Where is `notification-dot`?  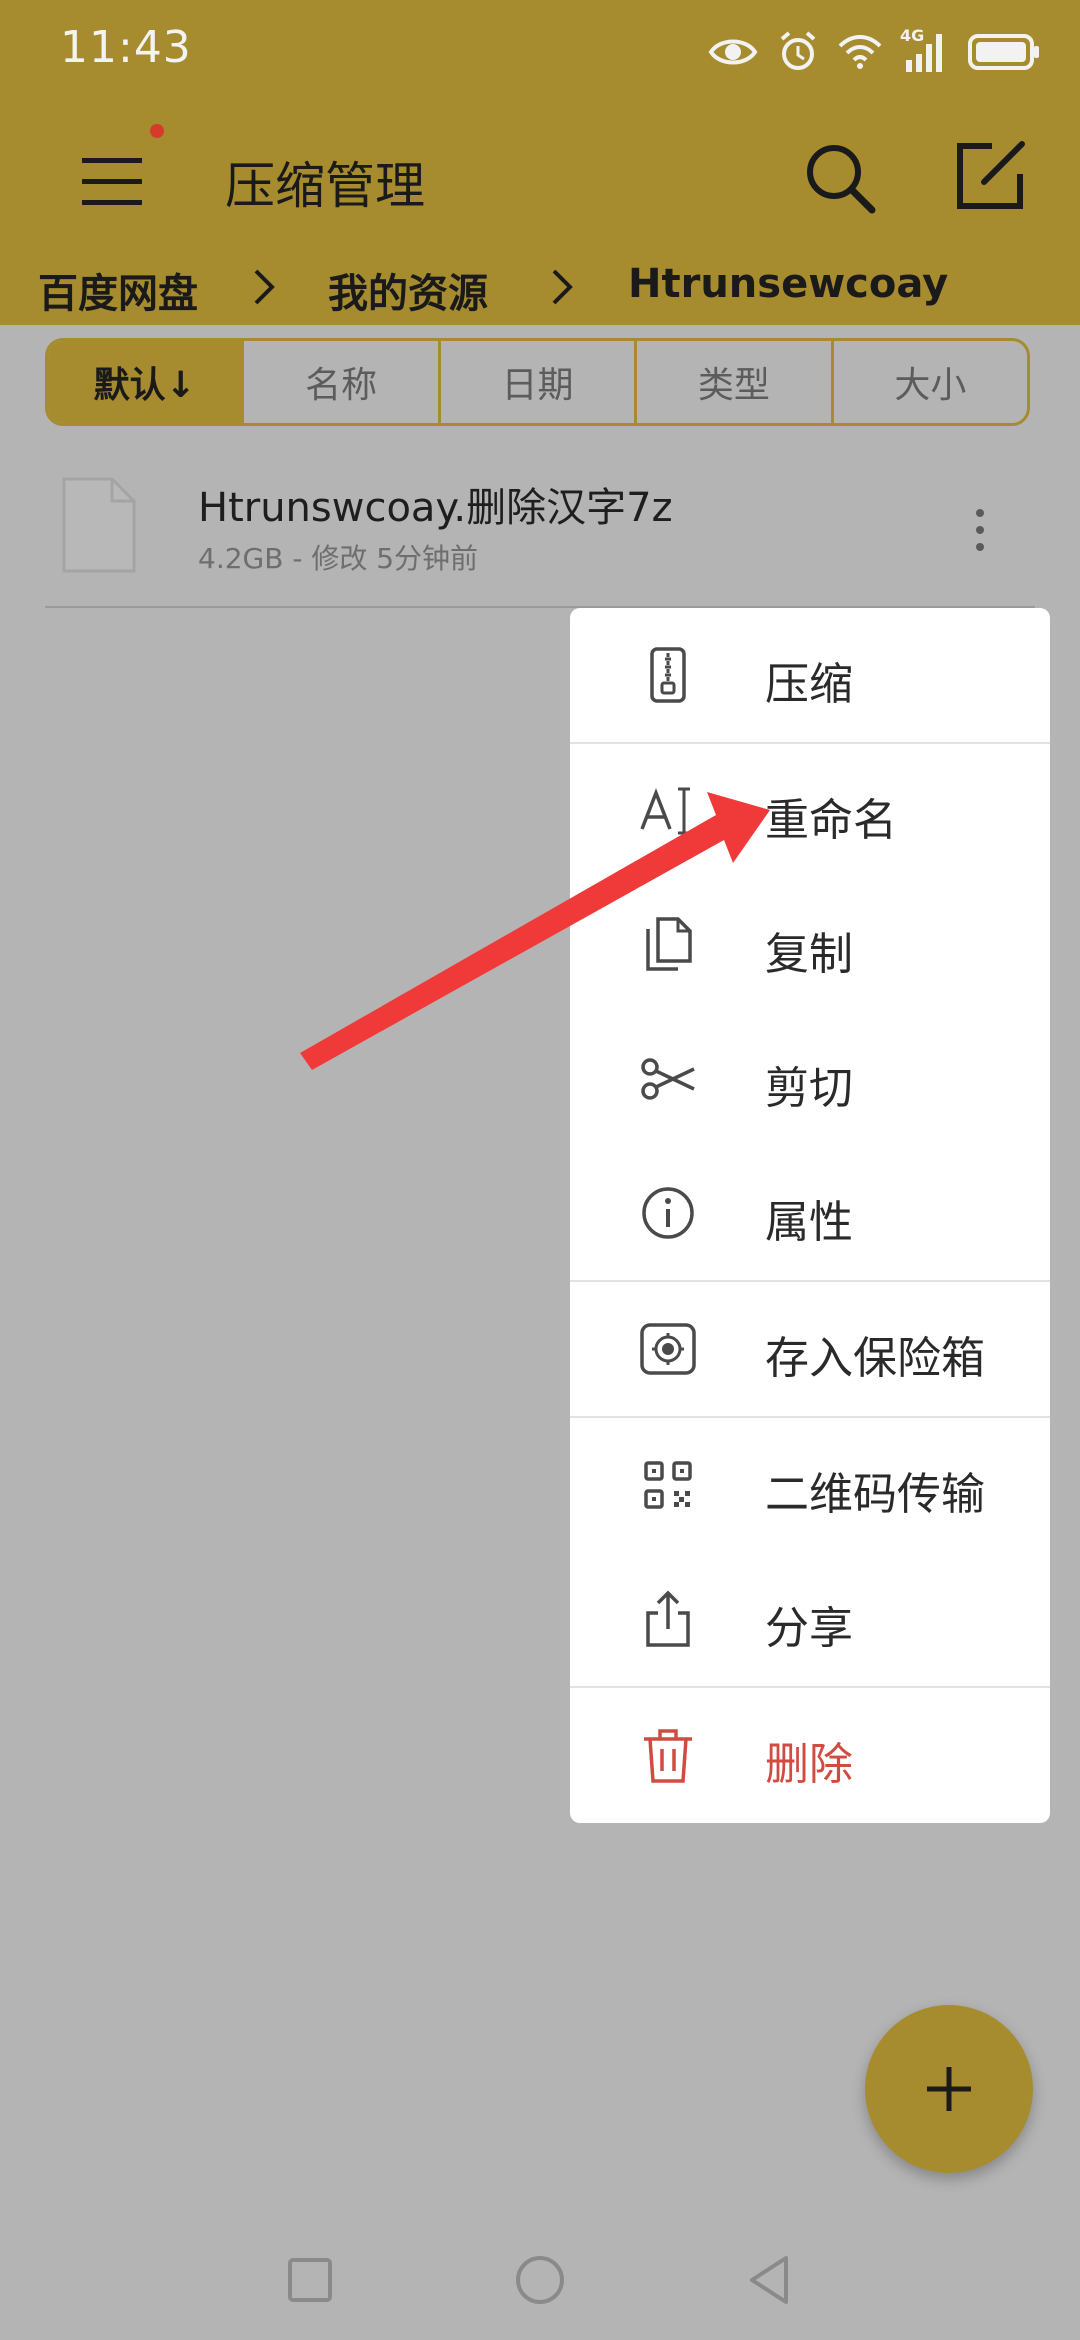
notification-dot is located at coordinates (157, 131).